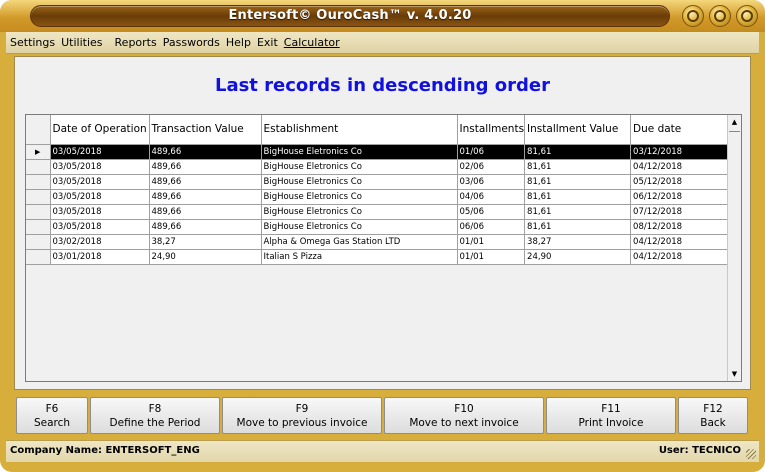 This screenshot has width=765, height=472. I want to click on print-invoice-button: F11 Print Invoice, so click(611, 415).